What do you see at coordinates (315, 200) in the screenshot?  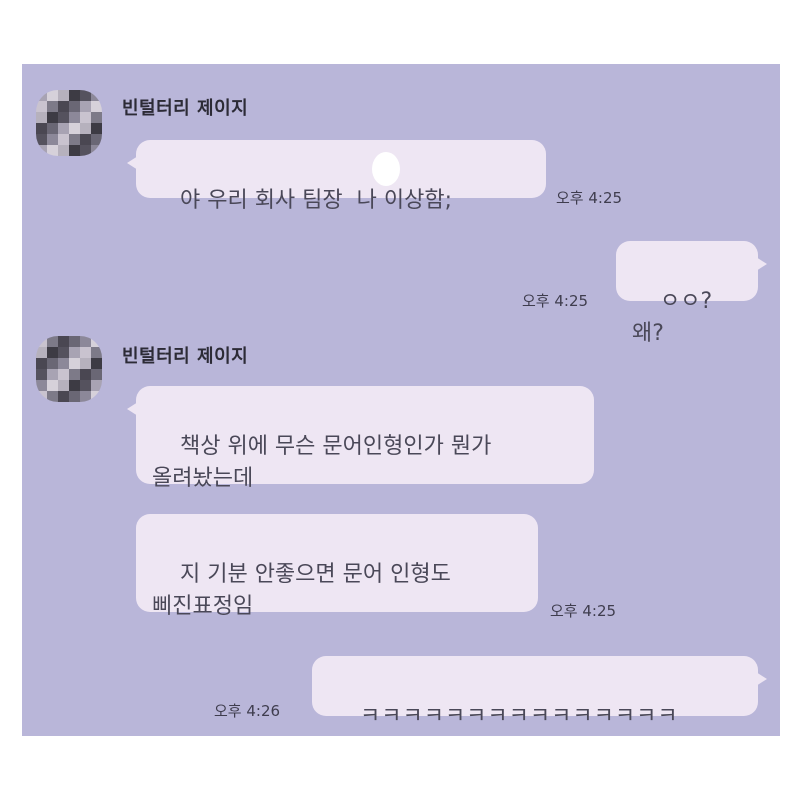 I see `message-text: 야 우리 회사 팀장 나 이상함;` at bounding box center [315, 200].